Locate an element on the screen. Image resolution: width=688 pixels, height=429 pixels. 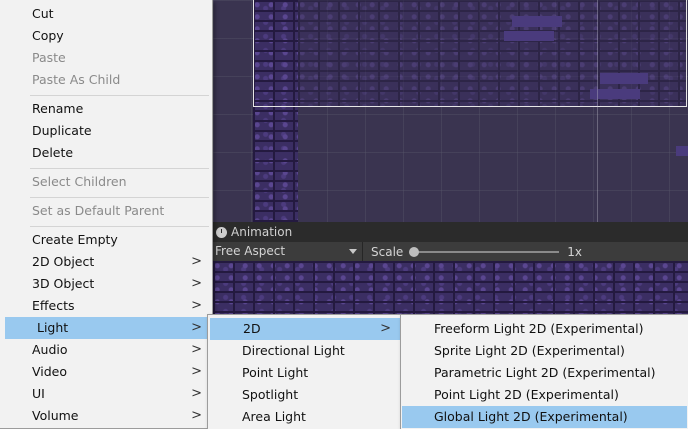
menu-item-label: Light is located at coordinates (53, 327).